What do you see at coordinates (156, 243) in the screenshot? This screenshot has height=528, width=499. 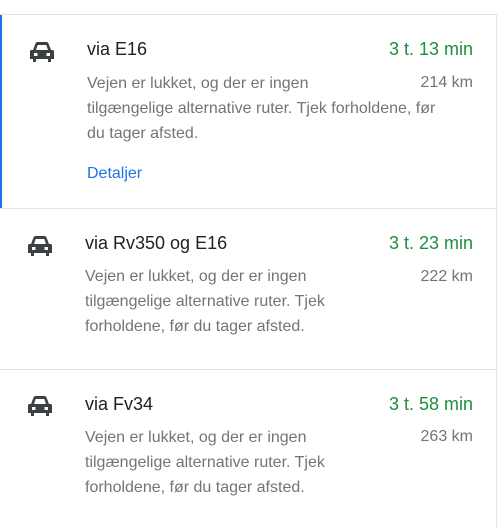 I see `route-via-label: via Rv350 og E16` at bounding box center [156, 243].